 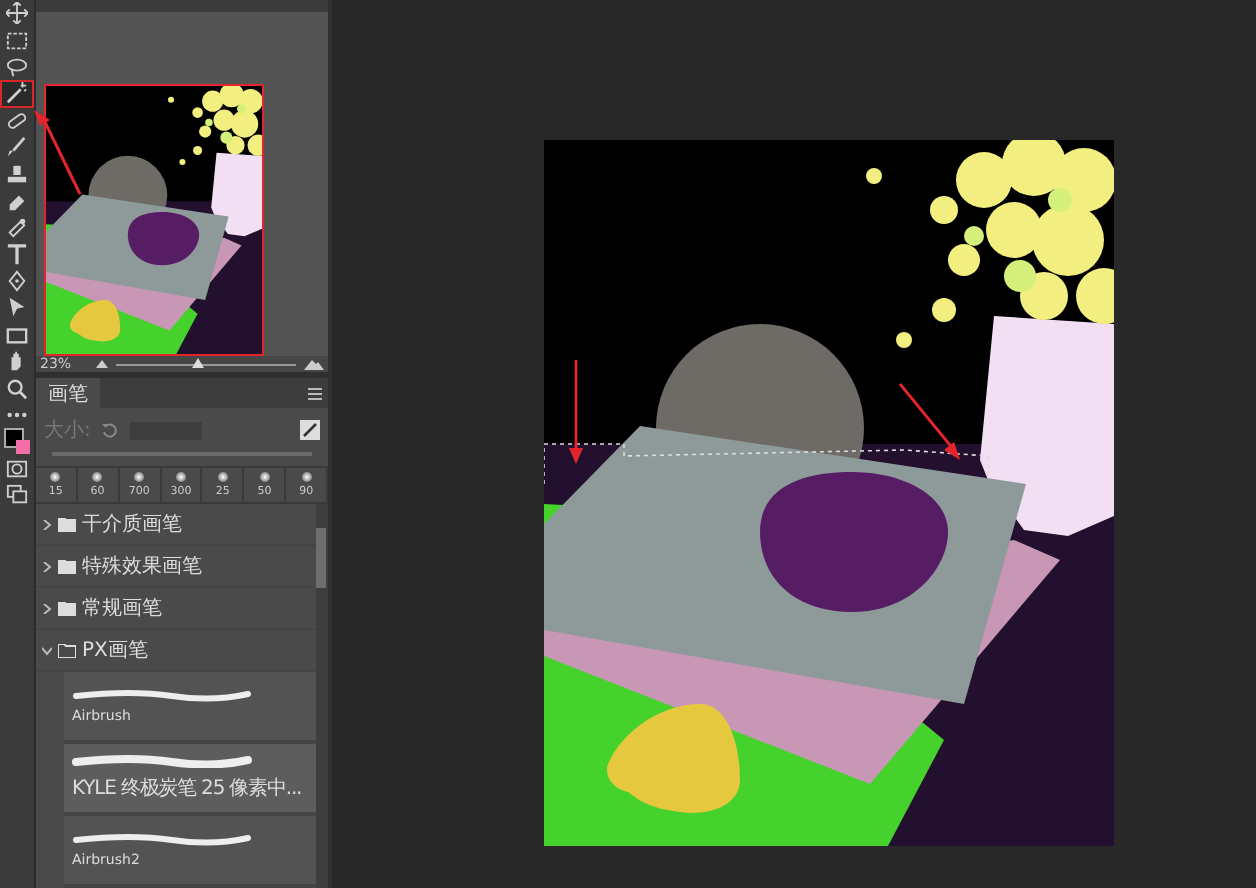 I want to click on lasso-icon, so click(x=17, y=66).